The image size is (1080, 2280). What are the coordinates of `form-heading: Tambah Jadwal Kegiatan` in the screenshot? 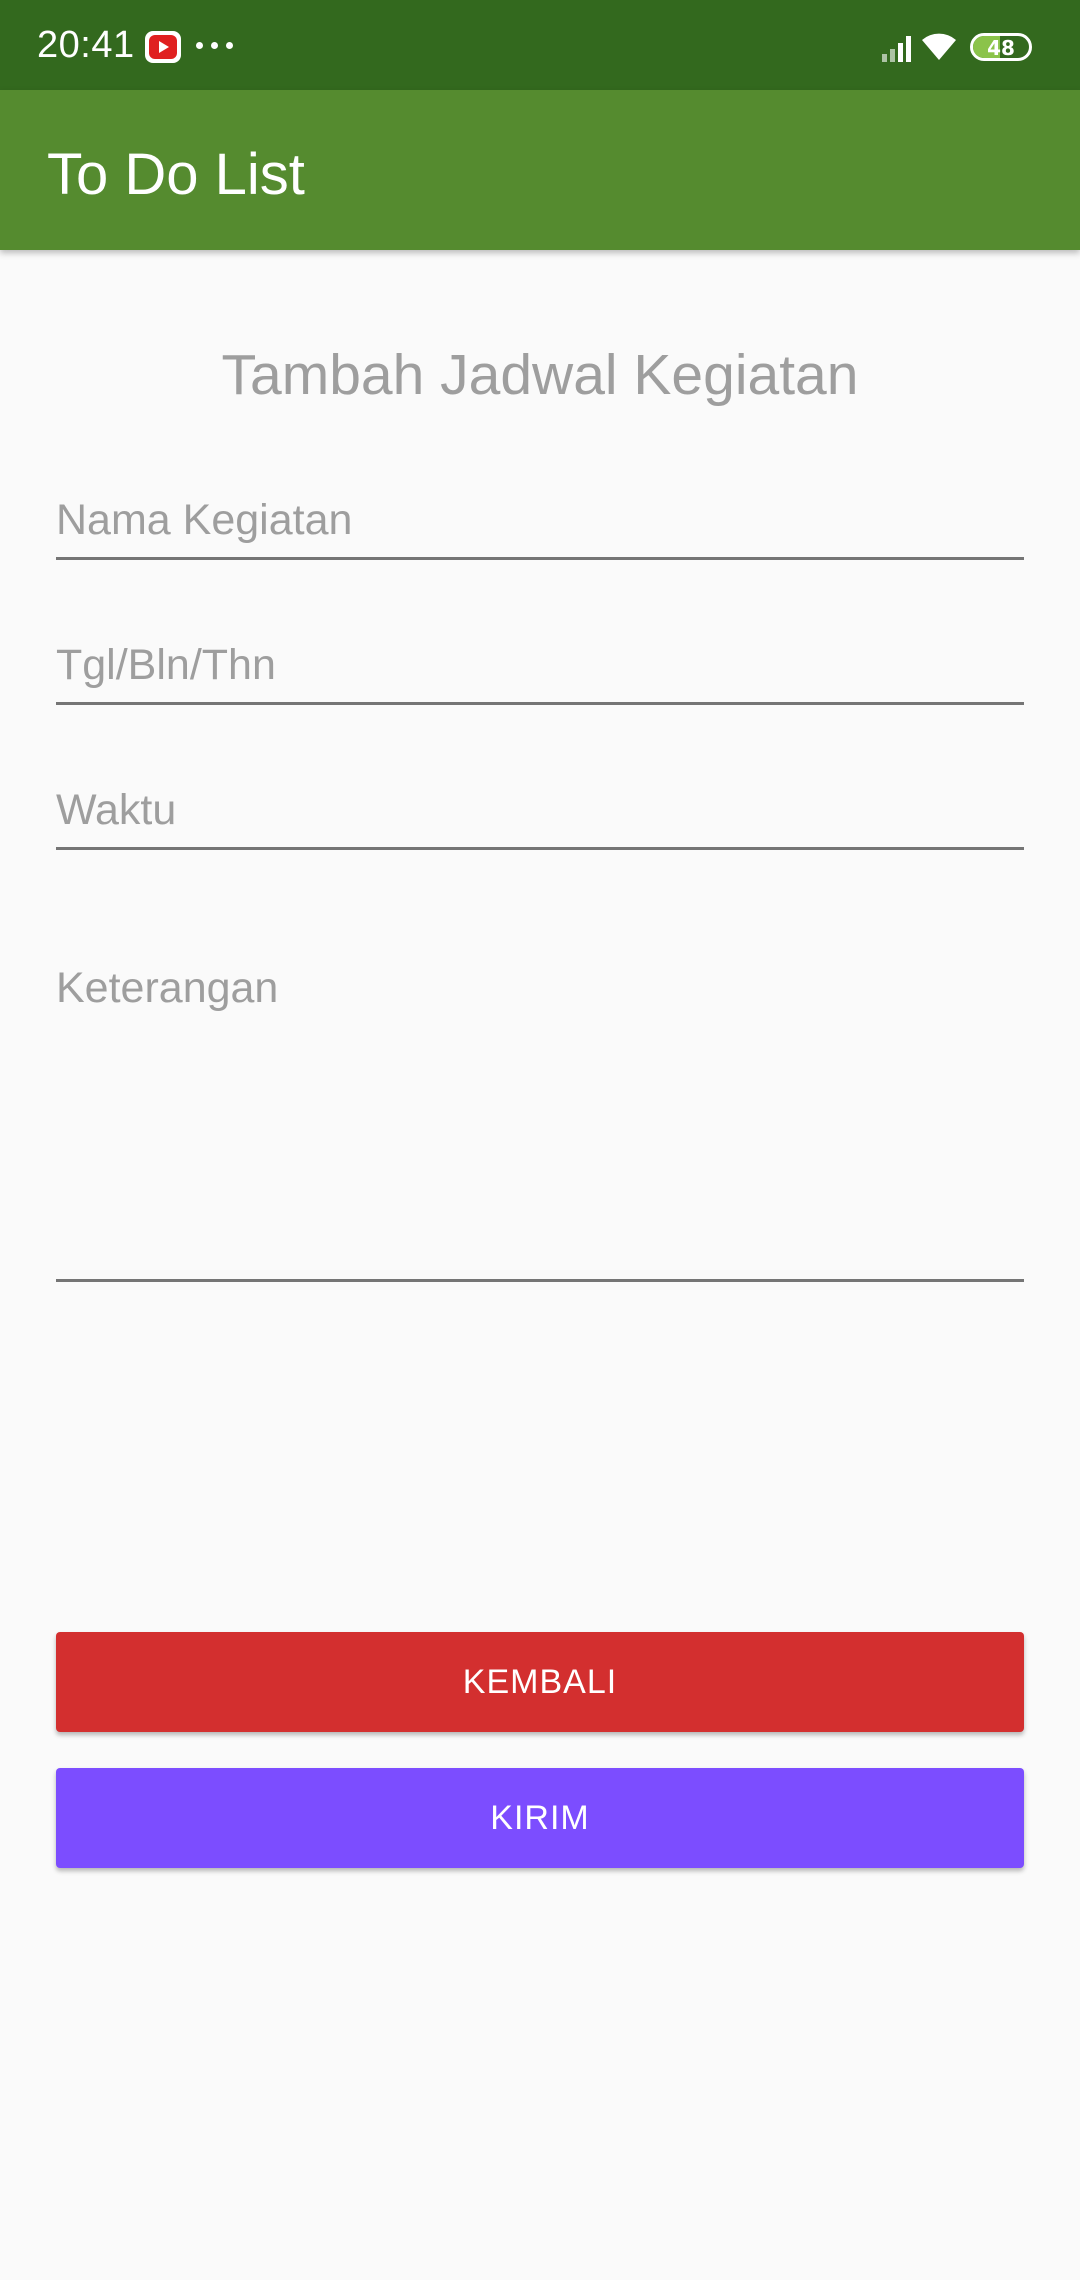 It's located at (540, 375).